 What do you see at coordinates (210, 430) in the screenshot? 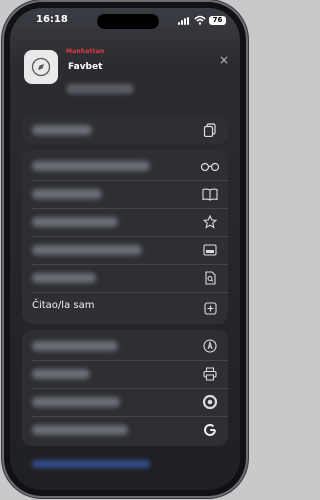
I see `google-icon` at bounding box center [210, 430].